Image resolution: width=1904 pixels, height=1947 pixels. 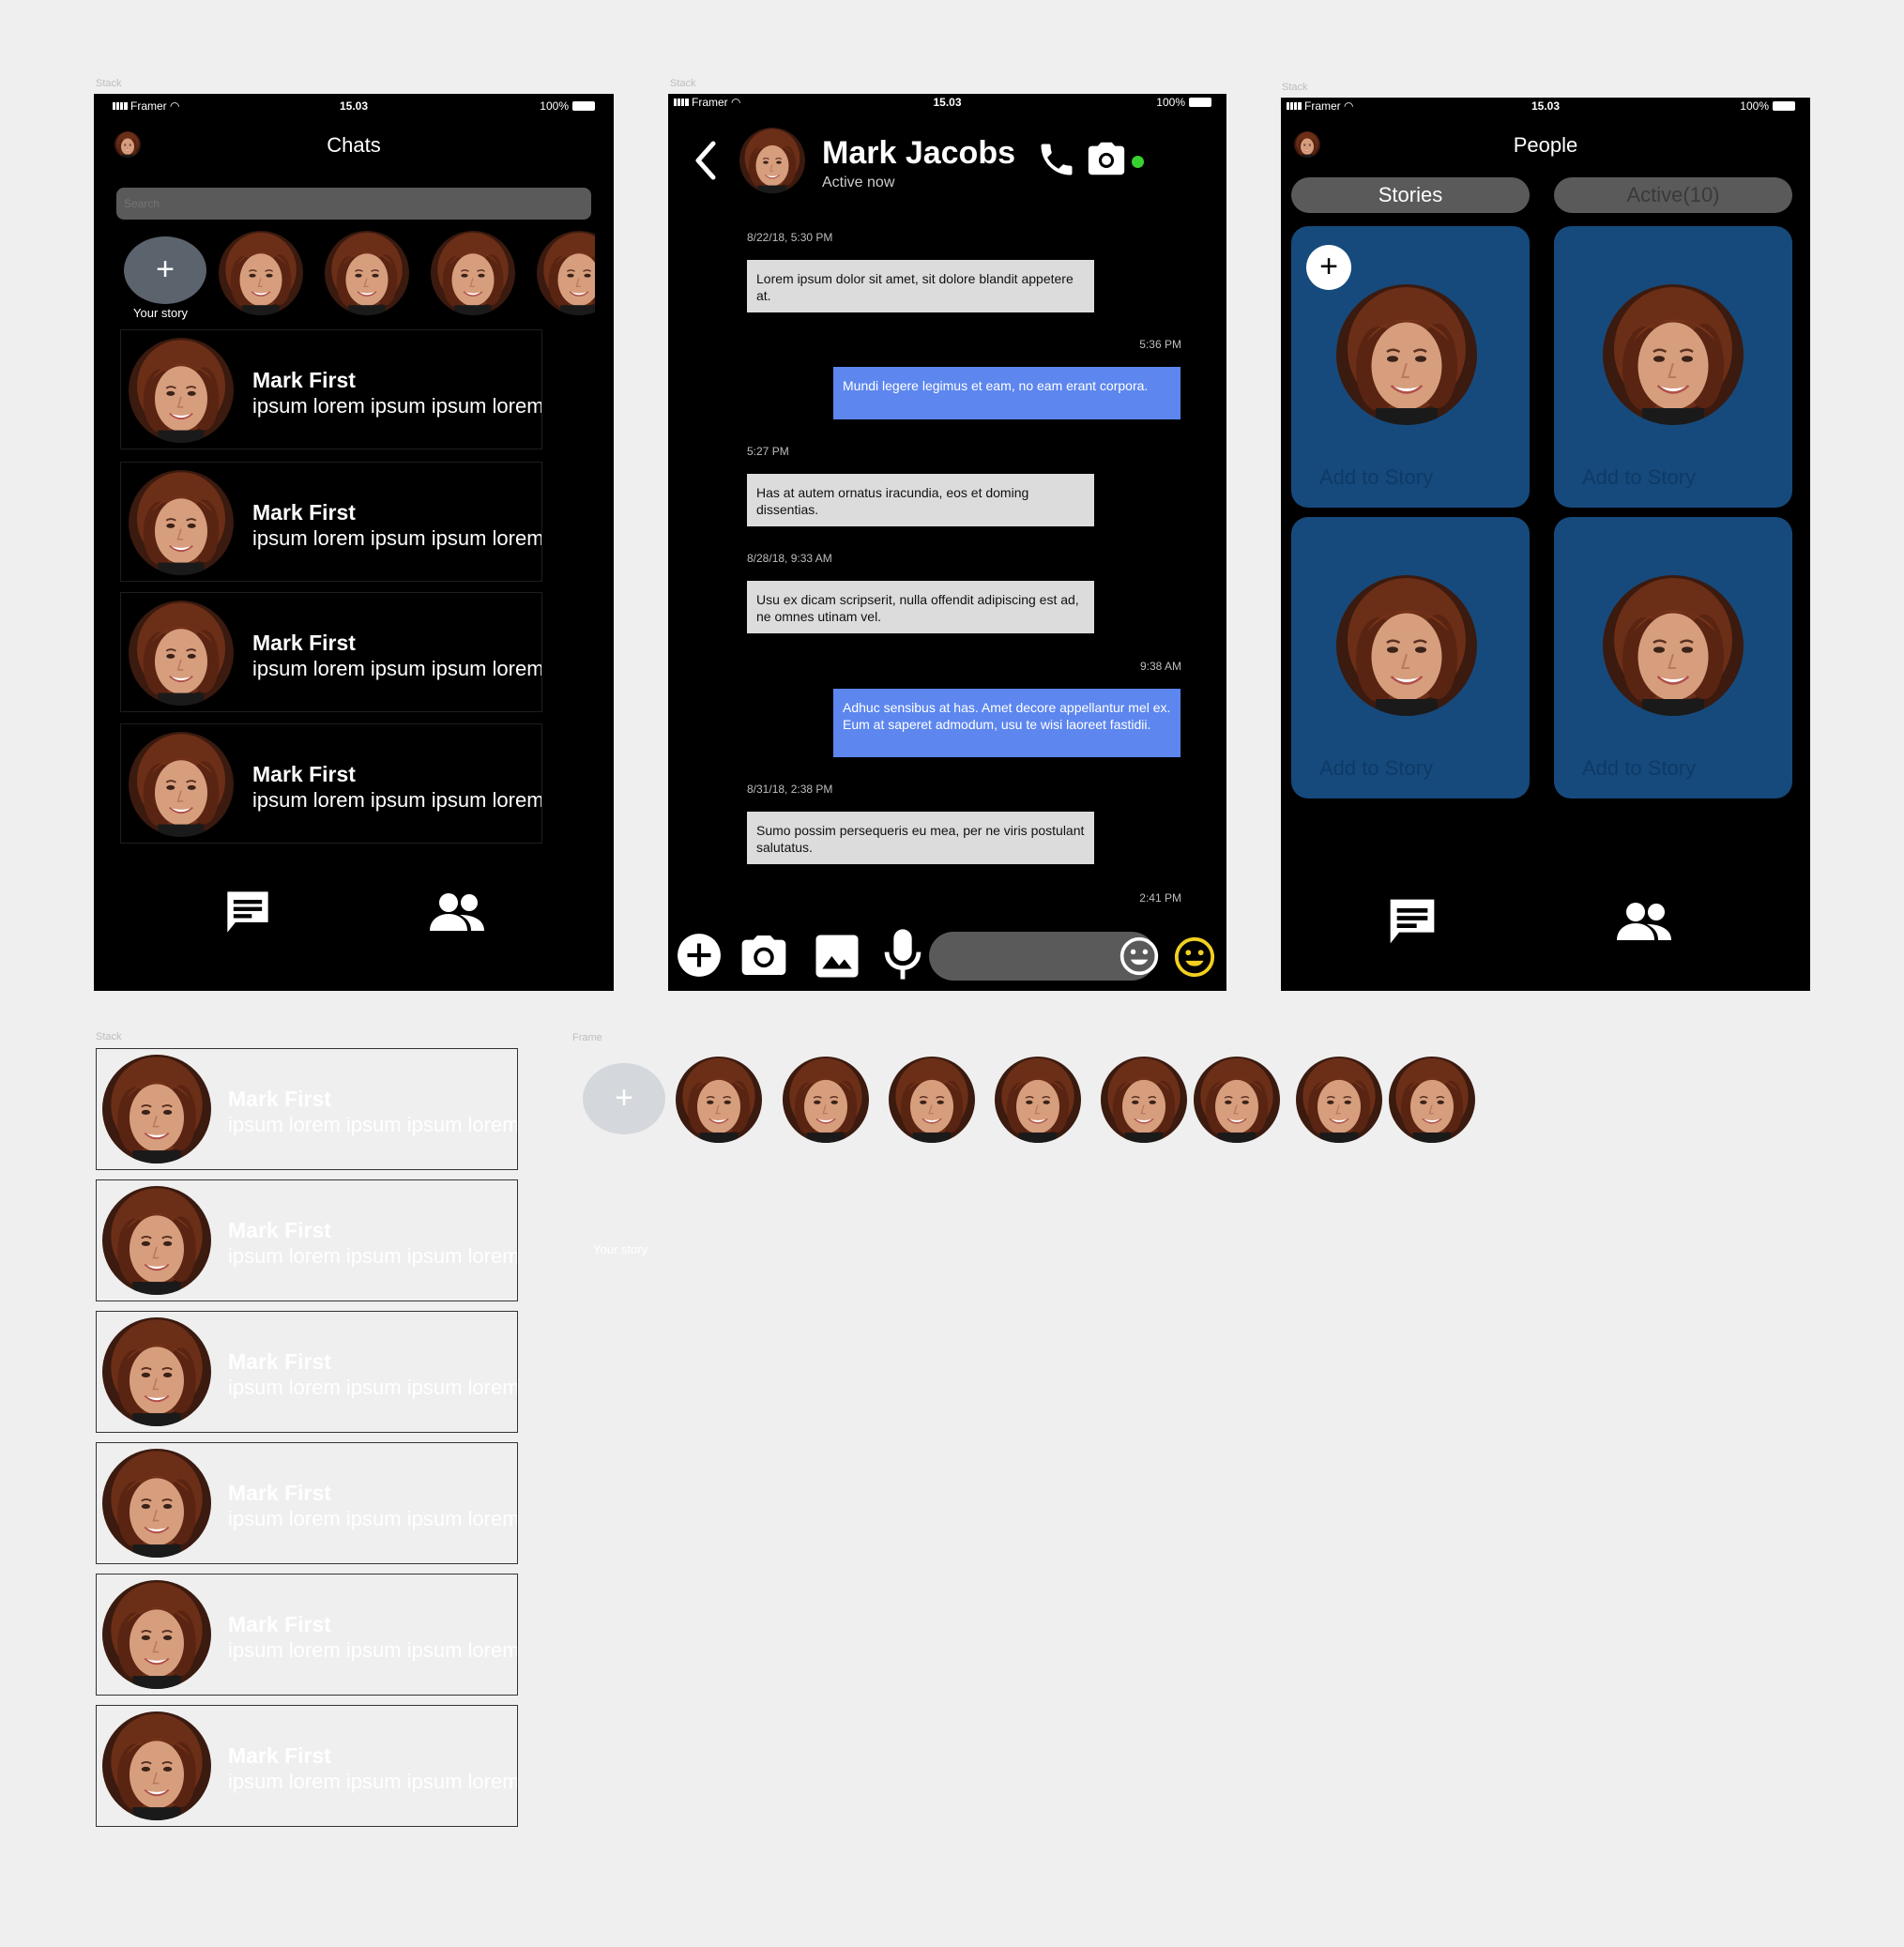 What do you see at coordinates (1194, 957) in the screenshot?
I see `smiley-reaction-icon` at bounding box center [1194, 957].